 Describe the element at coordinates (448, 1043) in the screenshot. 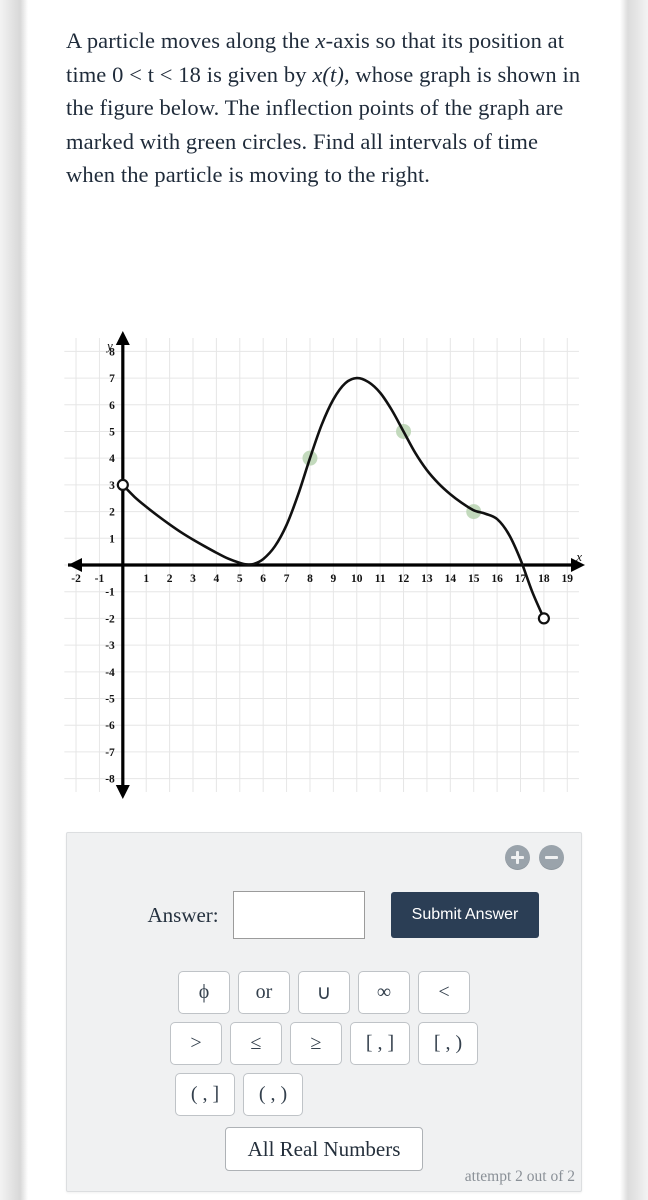

I see `keypad-key: [ , )` at that location.